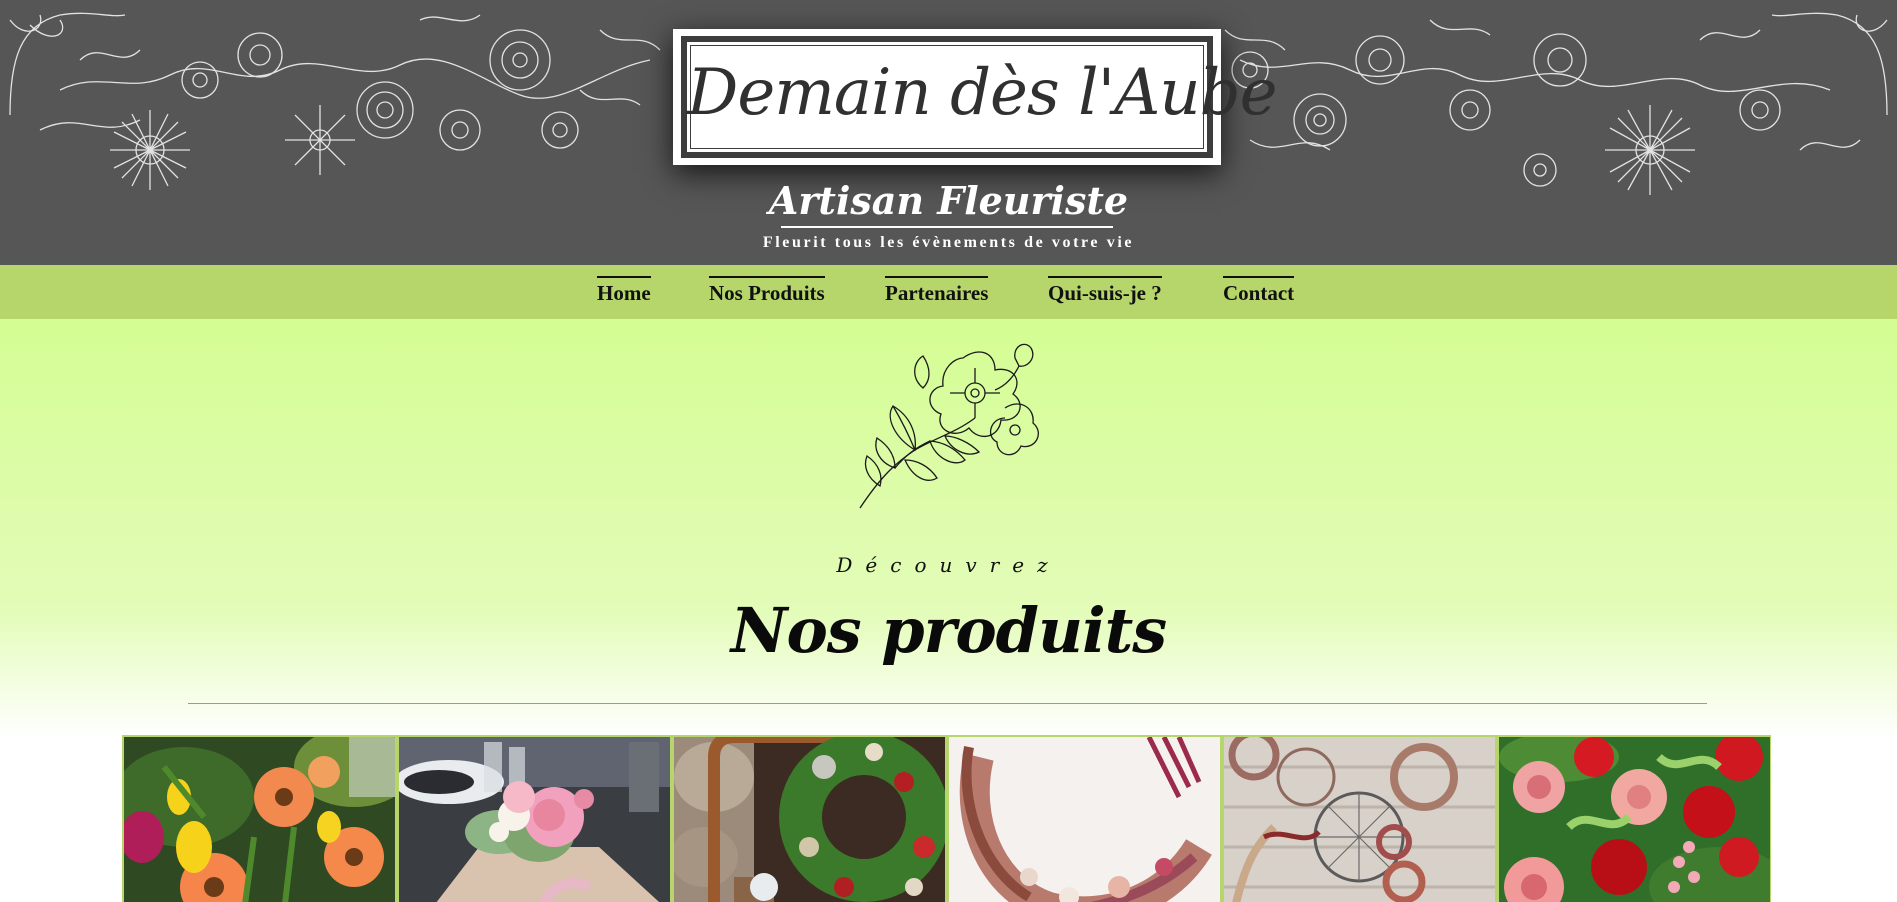  Describe the element at coordinates (1105, 291) in the screenshot. I see `nav-item-qui-suis-je: Qui-suis-je ?` at that location.